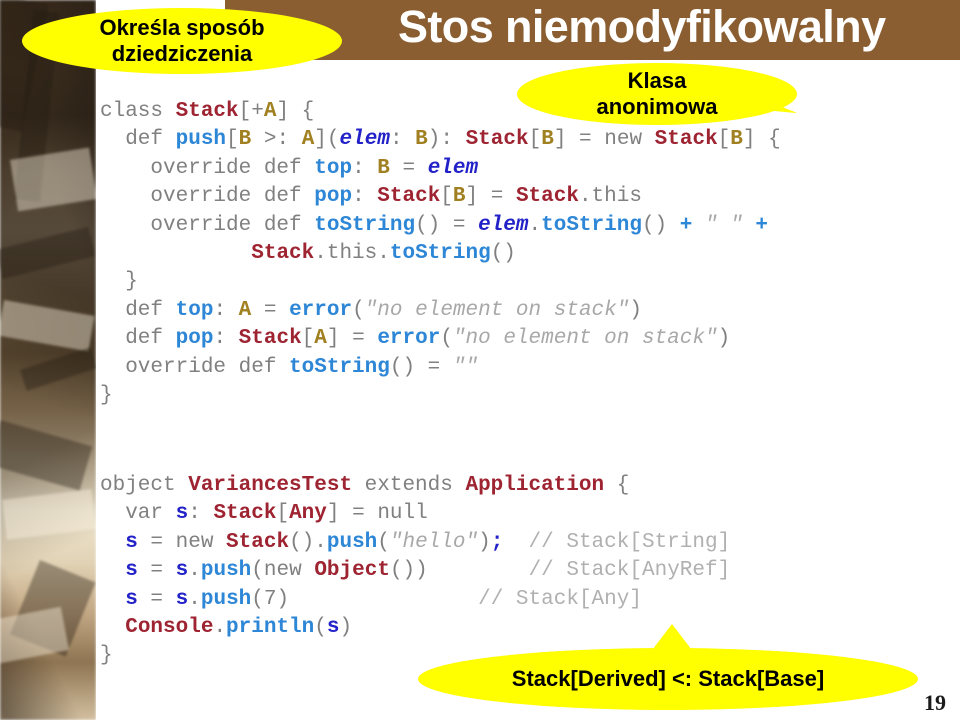  I want to click on code-line: s = s.push(7) // Stack[Any], so click(383, 599).